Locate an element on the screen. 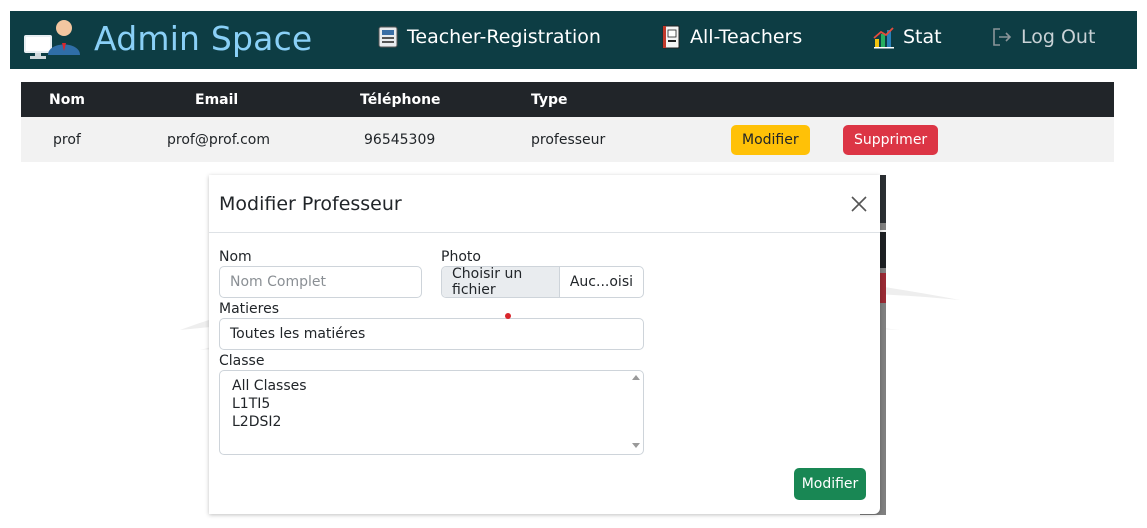 The height and width of the screenshot is (528, 1147). photo-file-input: Choisir un fichier Auc...oisi is located at coordinates (542, 282).